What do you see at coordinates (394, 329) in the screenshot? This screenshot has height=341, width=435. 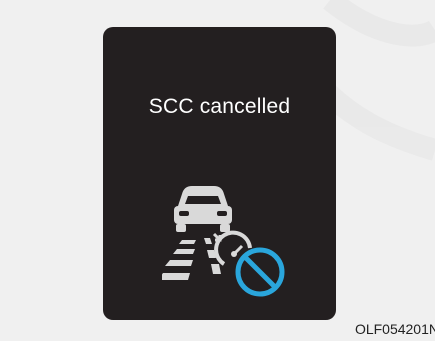 I see `figure-code-label: OLF054201N` at bounding box center [394, 329].